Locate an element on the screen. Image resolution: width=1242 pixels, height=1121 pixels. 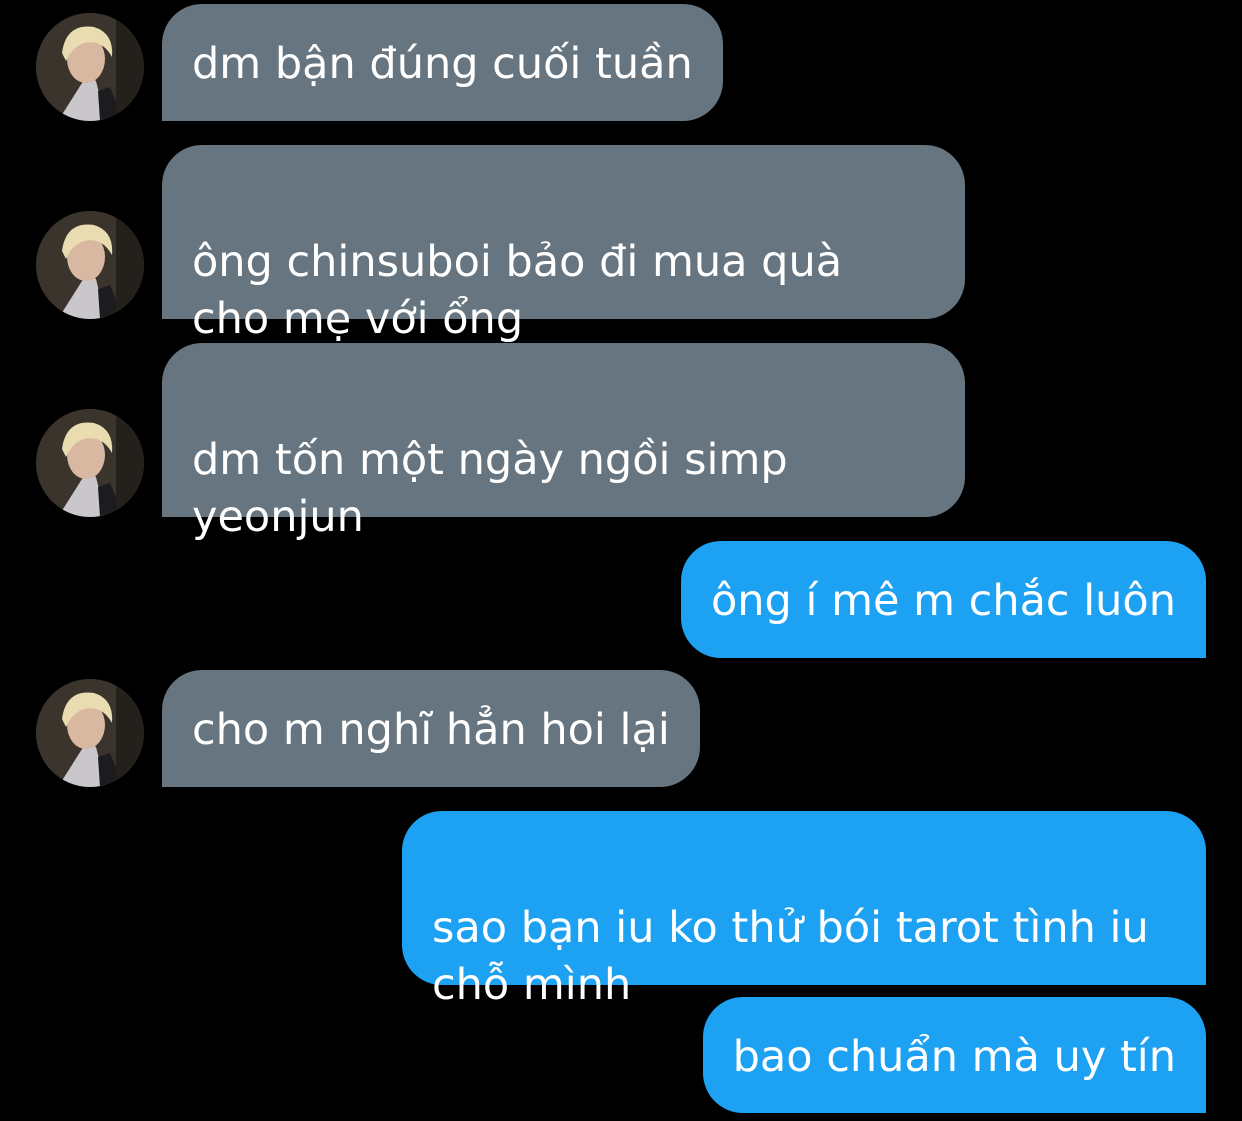
message-bubble-incoming: dm bận đúng cuối tuần is located at coordinates (442, 62).